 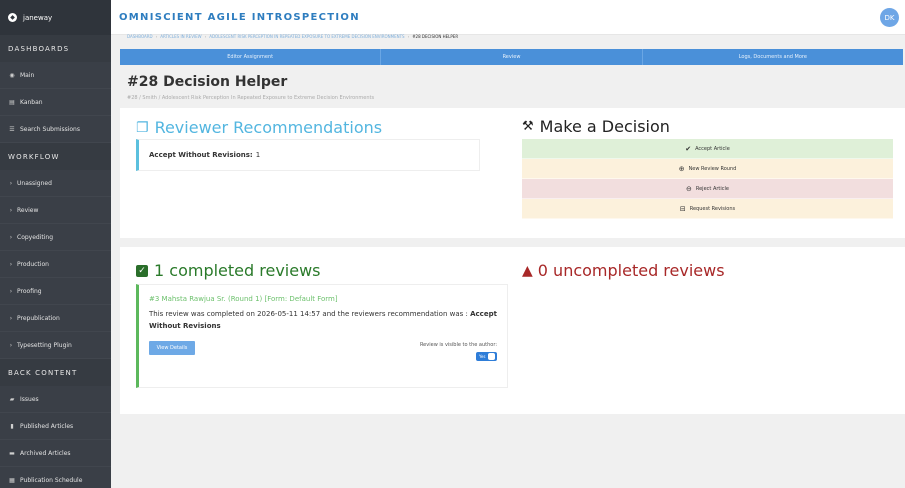 I want to click on janeway-logo-icon: ◆, so click(x=12, y=17).